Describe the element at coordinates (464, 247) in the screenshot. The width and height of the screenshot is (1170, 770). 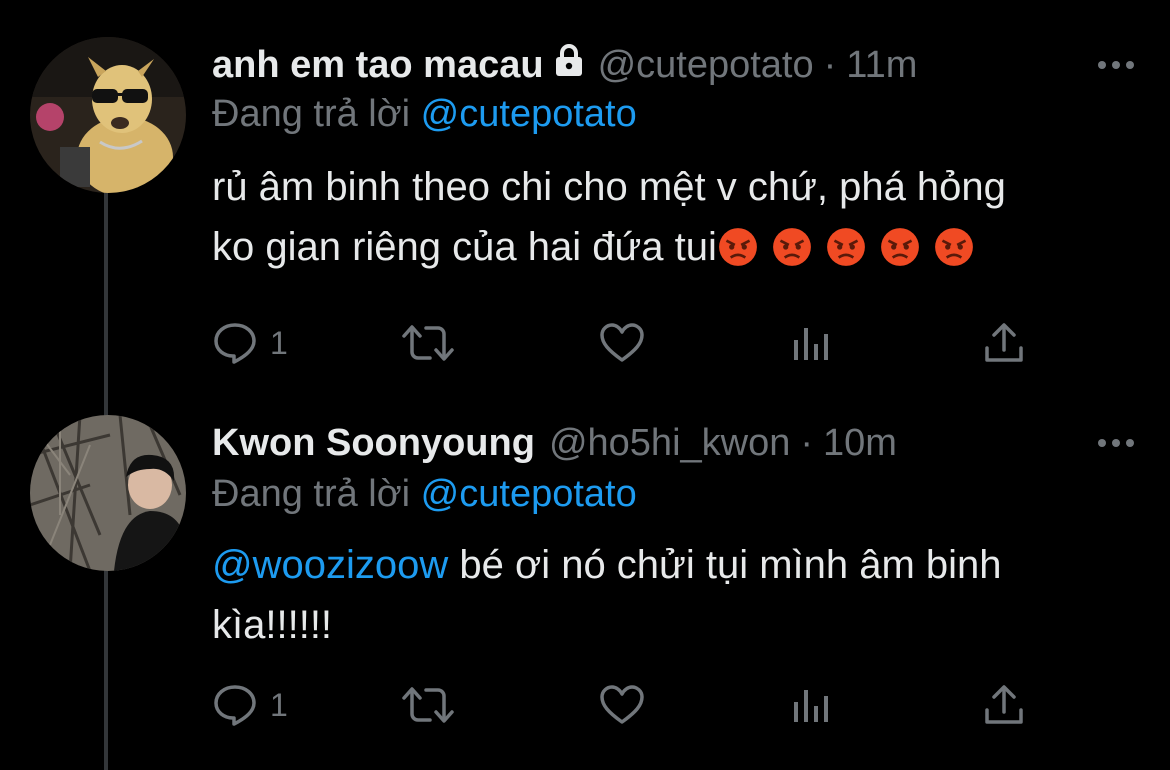
I see `tweet-text-line: ko gian riêng của hai đứa tui` at that location.